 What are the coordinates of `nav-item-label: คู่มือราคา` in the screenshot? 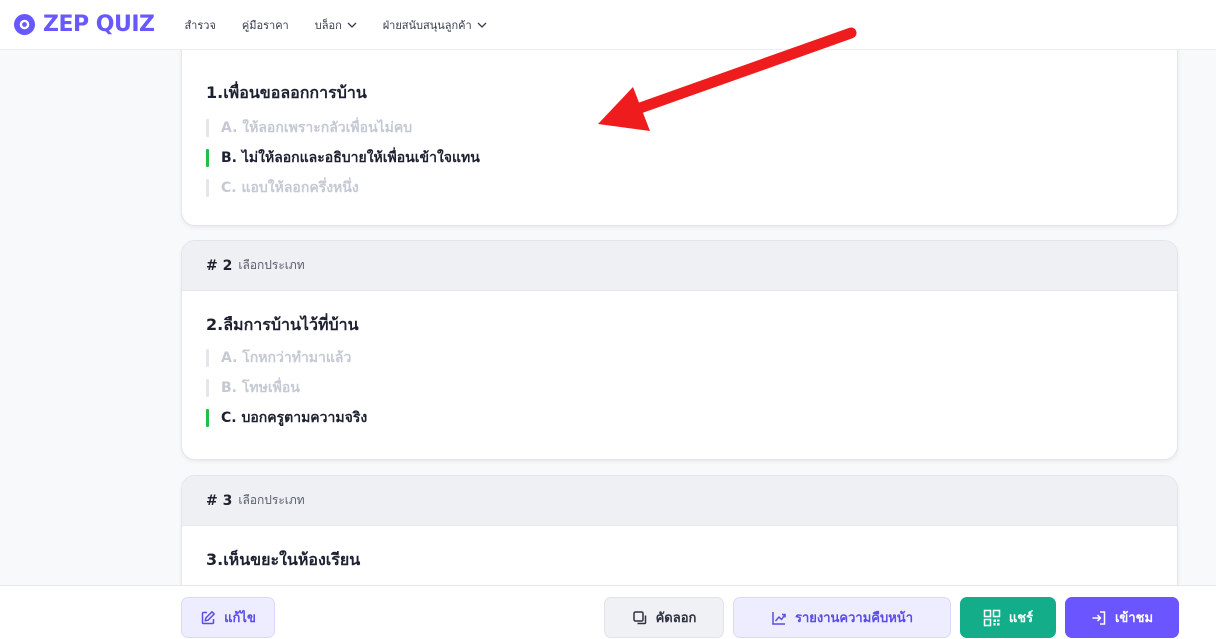 It's located at (265, 25).